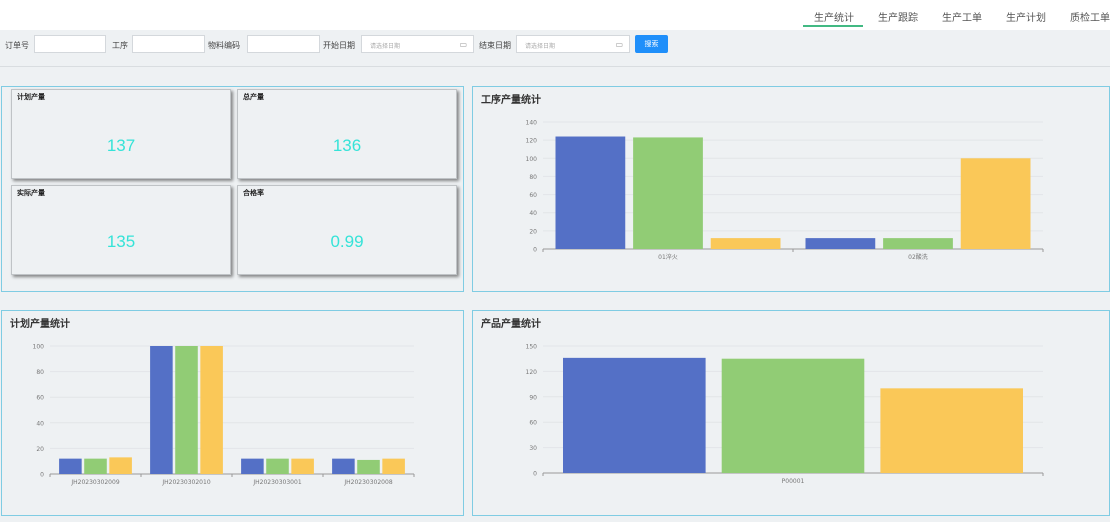 This screenshot has height=522, width=1110. I want to click on x-tick-label: JH20230302010, so click(185, 482).